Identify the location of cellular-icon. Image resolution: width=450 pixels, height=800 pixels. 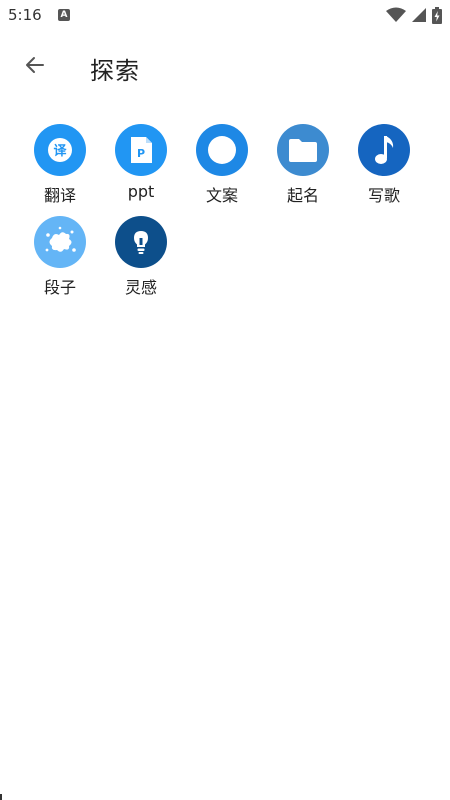
(419, 15).